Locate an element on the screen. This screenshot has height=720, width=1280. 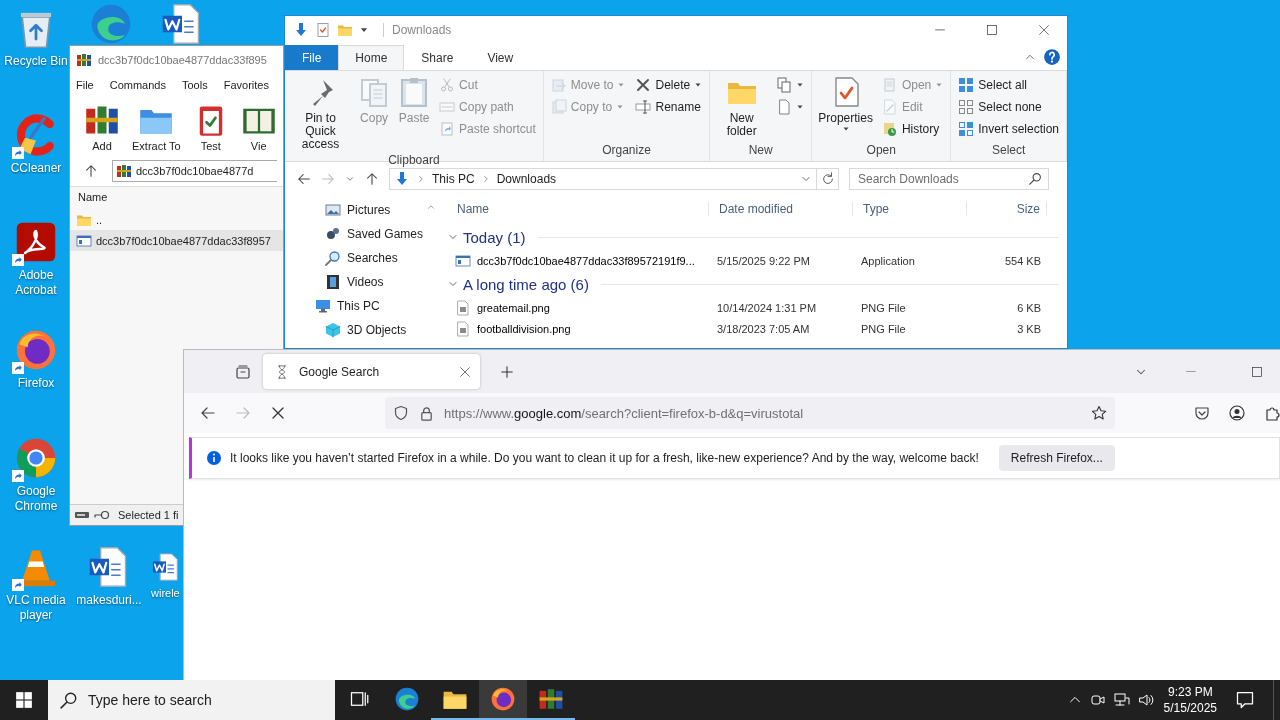
search-field: Search Downloads is located at coordinates (949, 179).